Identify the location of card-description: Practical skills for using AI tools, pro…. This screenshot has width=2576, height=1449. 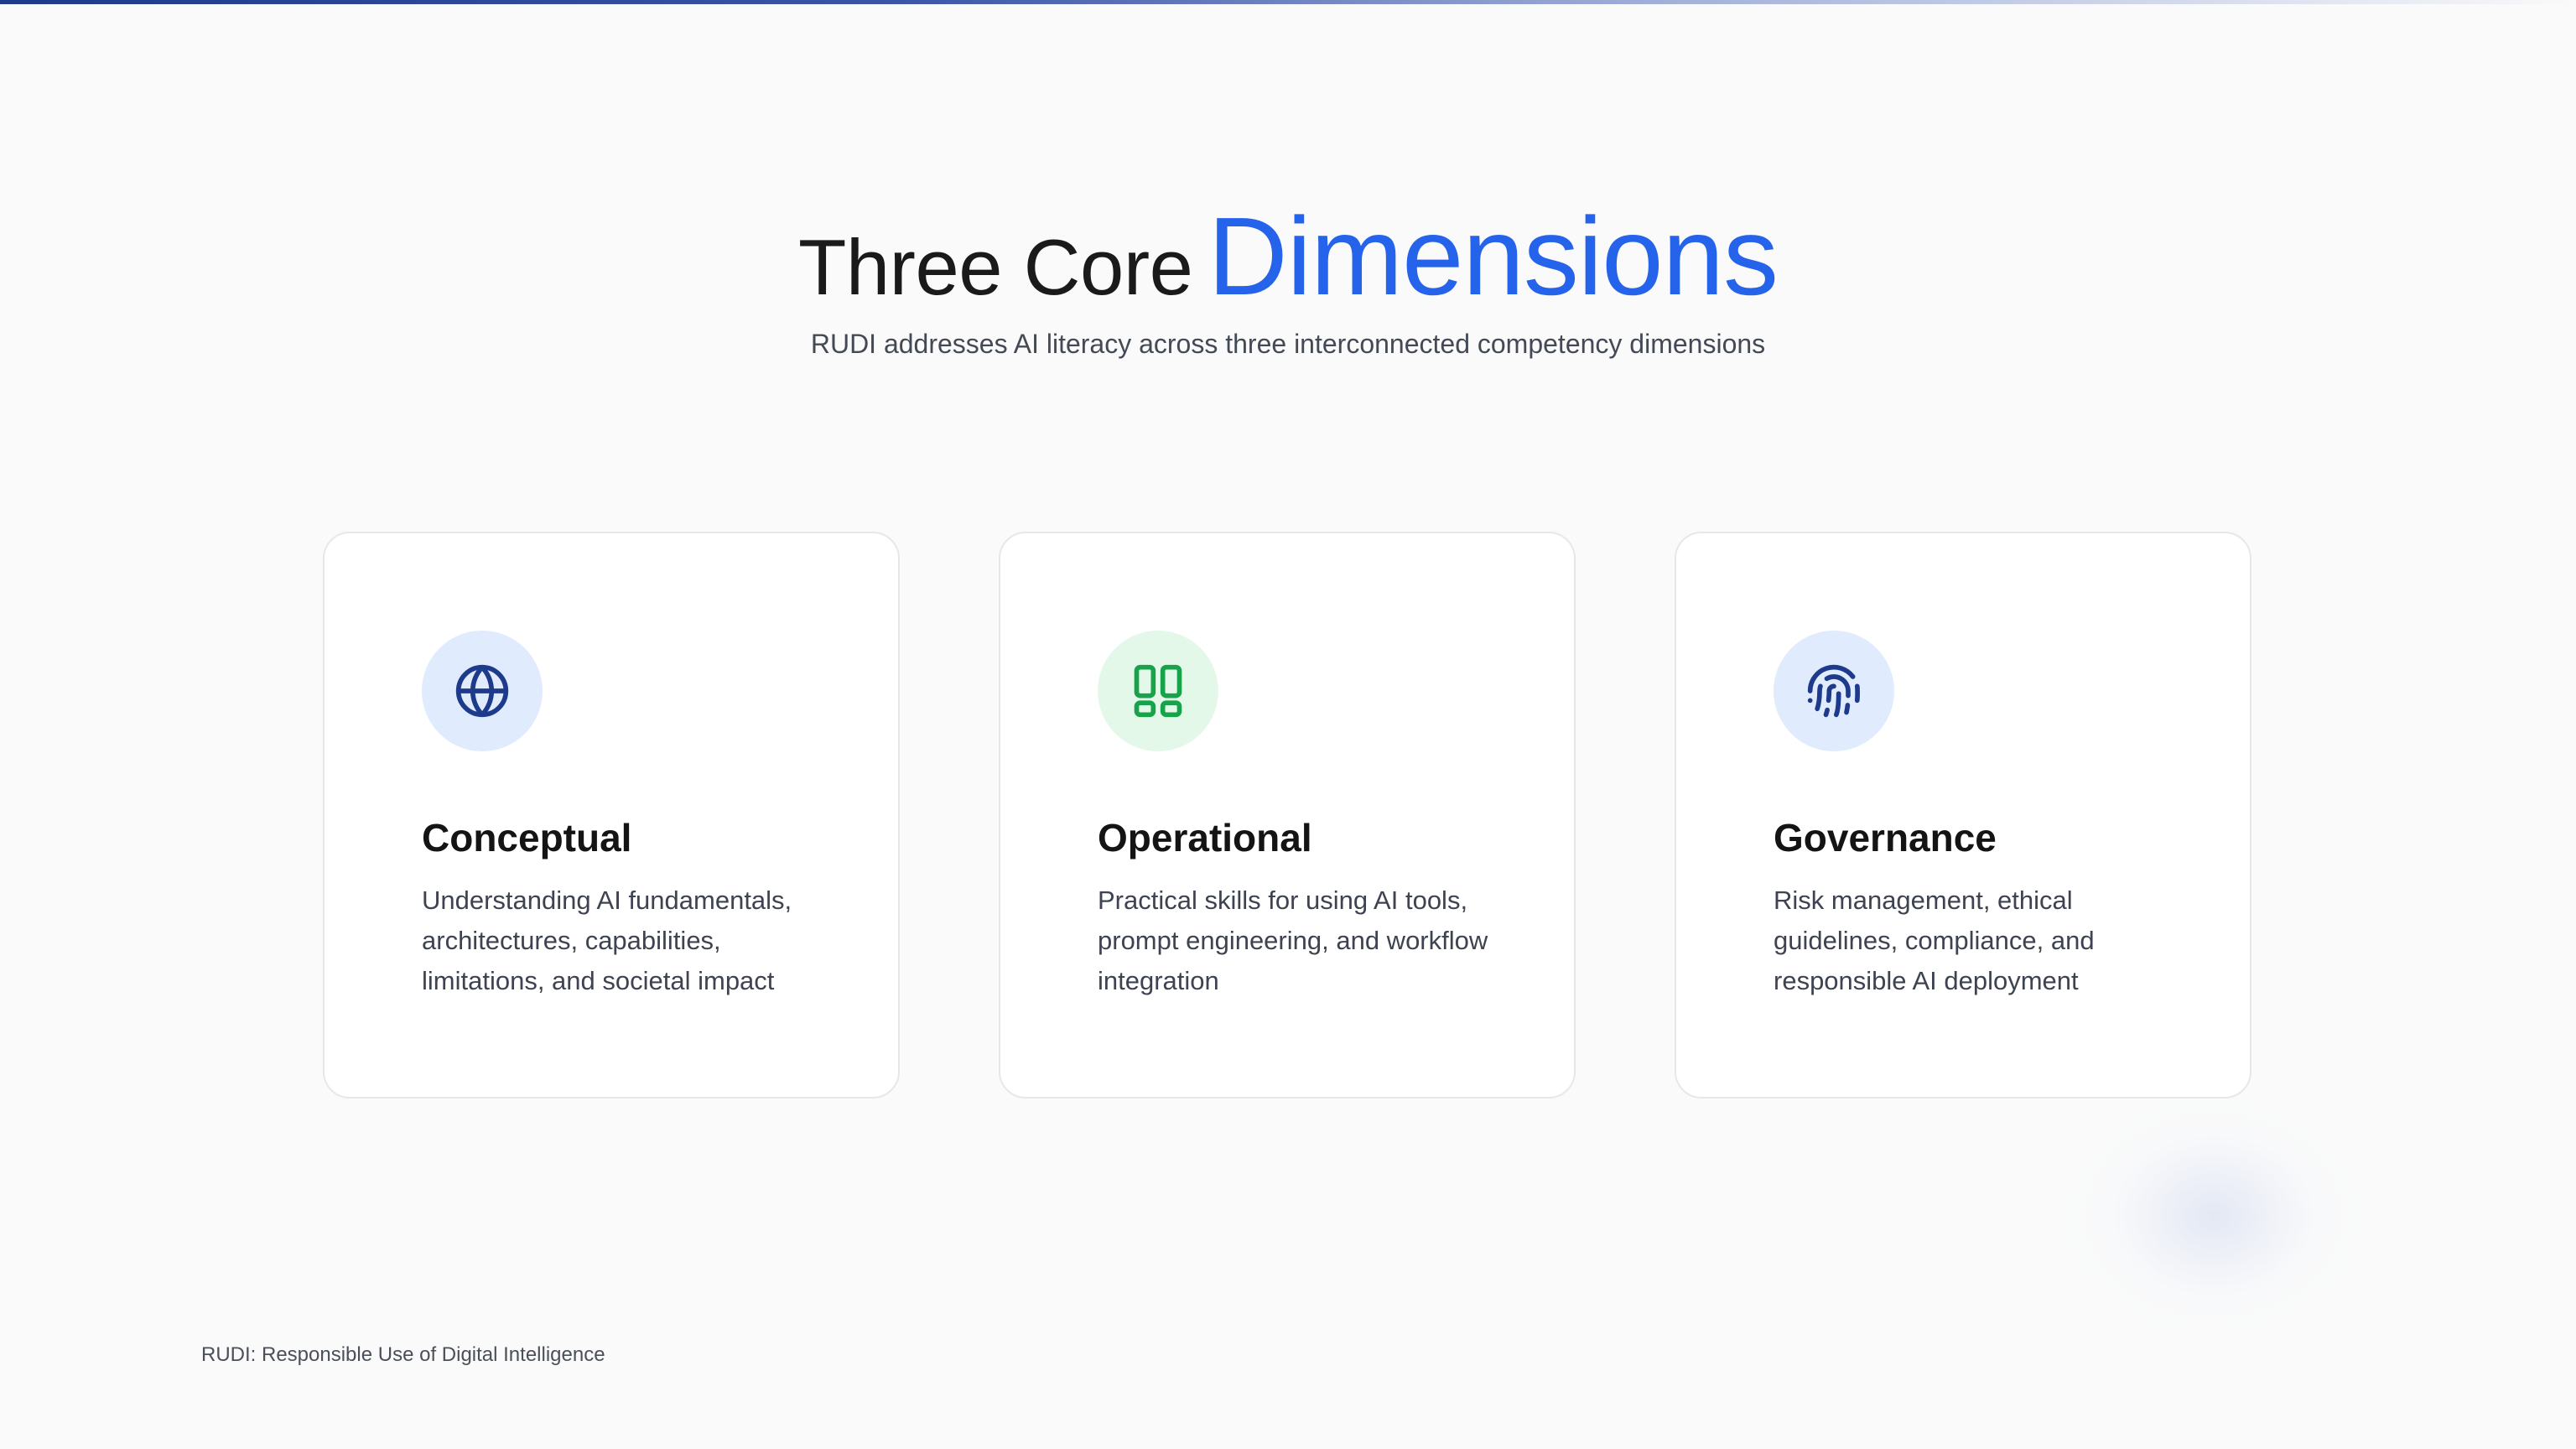
(1293, 940).